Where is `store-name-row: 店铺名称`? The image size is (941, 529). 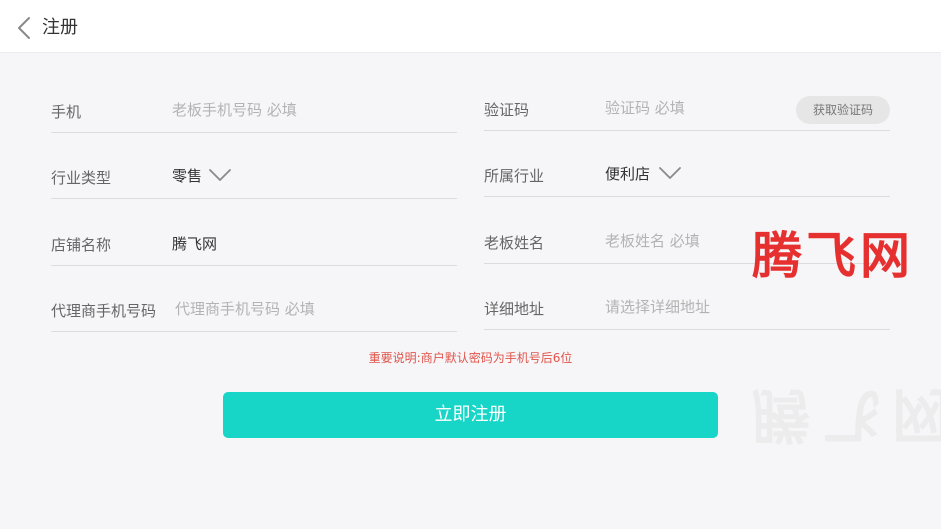
store-name-row: 店铺名称 is located at coordinates (254, 244).